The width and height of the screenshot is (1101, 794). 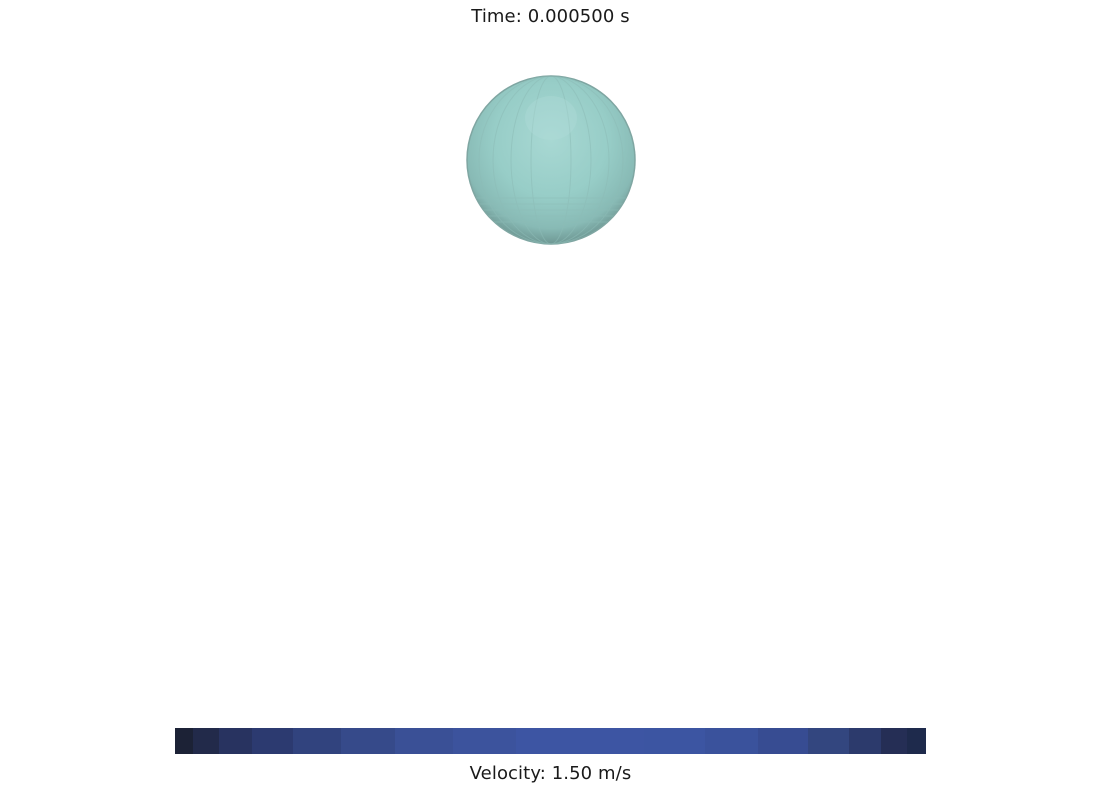 What do you see at coordinates (550, 16) in the screenshot?
I see `time-label: Time: 0.000500 s` at bounding box center [550, 16].